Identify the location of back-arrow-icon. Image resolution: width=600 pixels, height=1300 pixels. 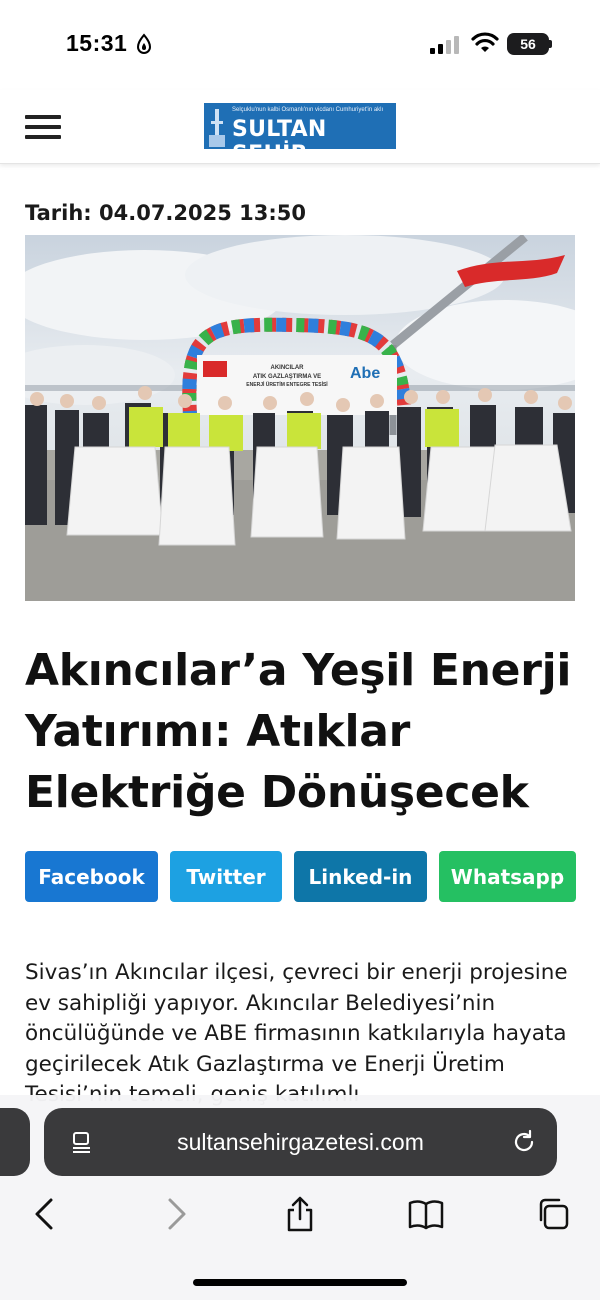
(46, 1214).